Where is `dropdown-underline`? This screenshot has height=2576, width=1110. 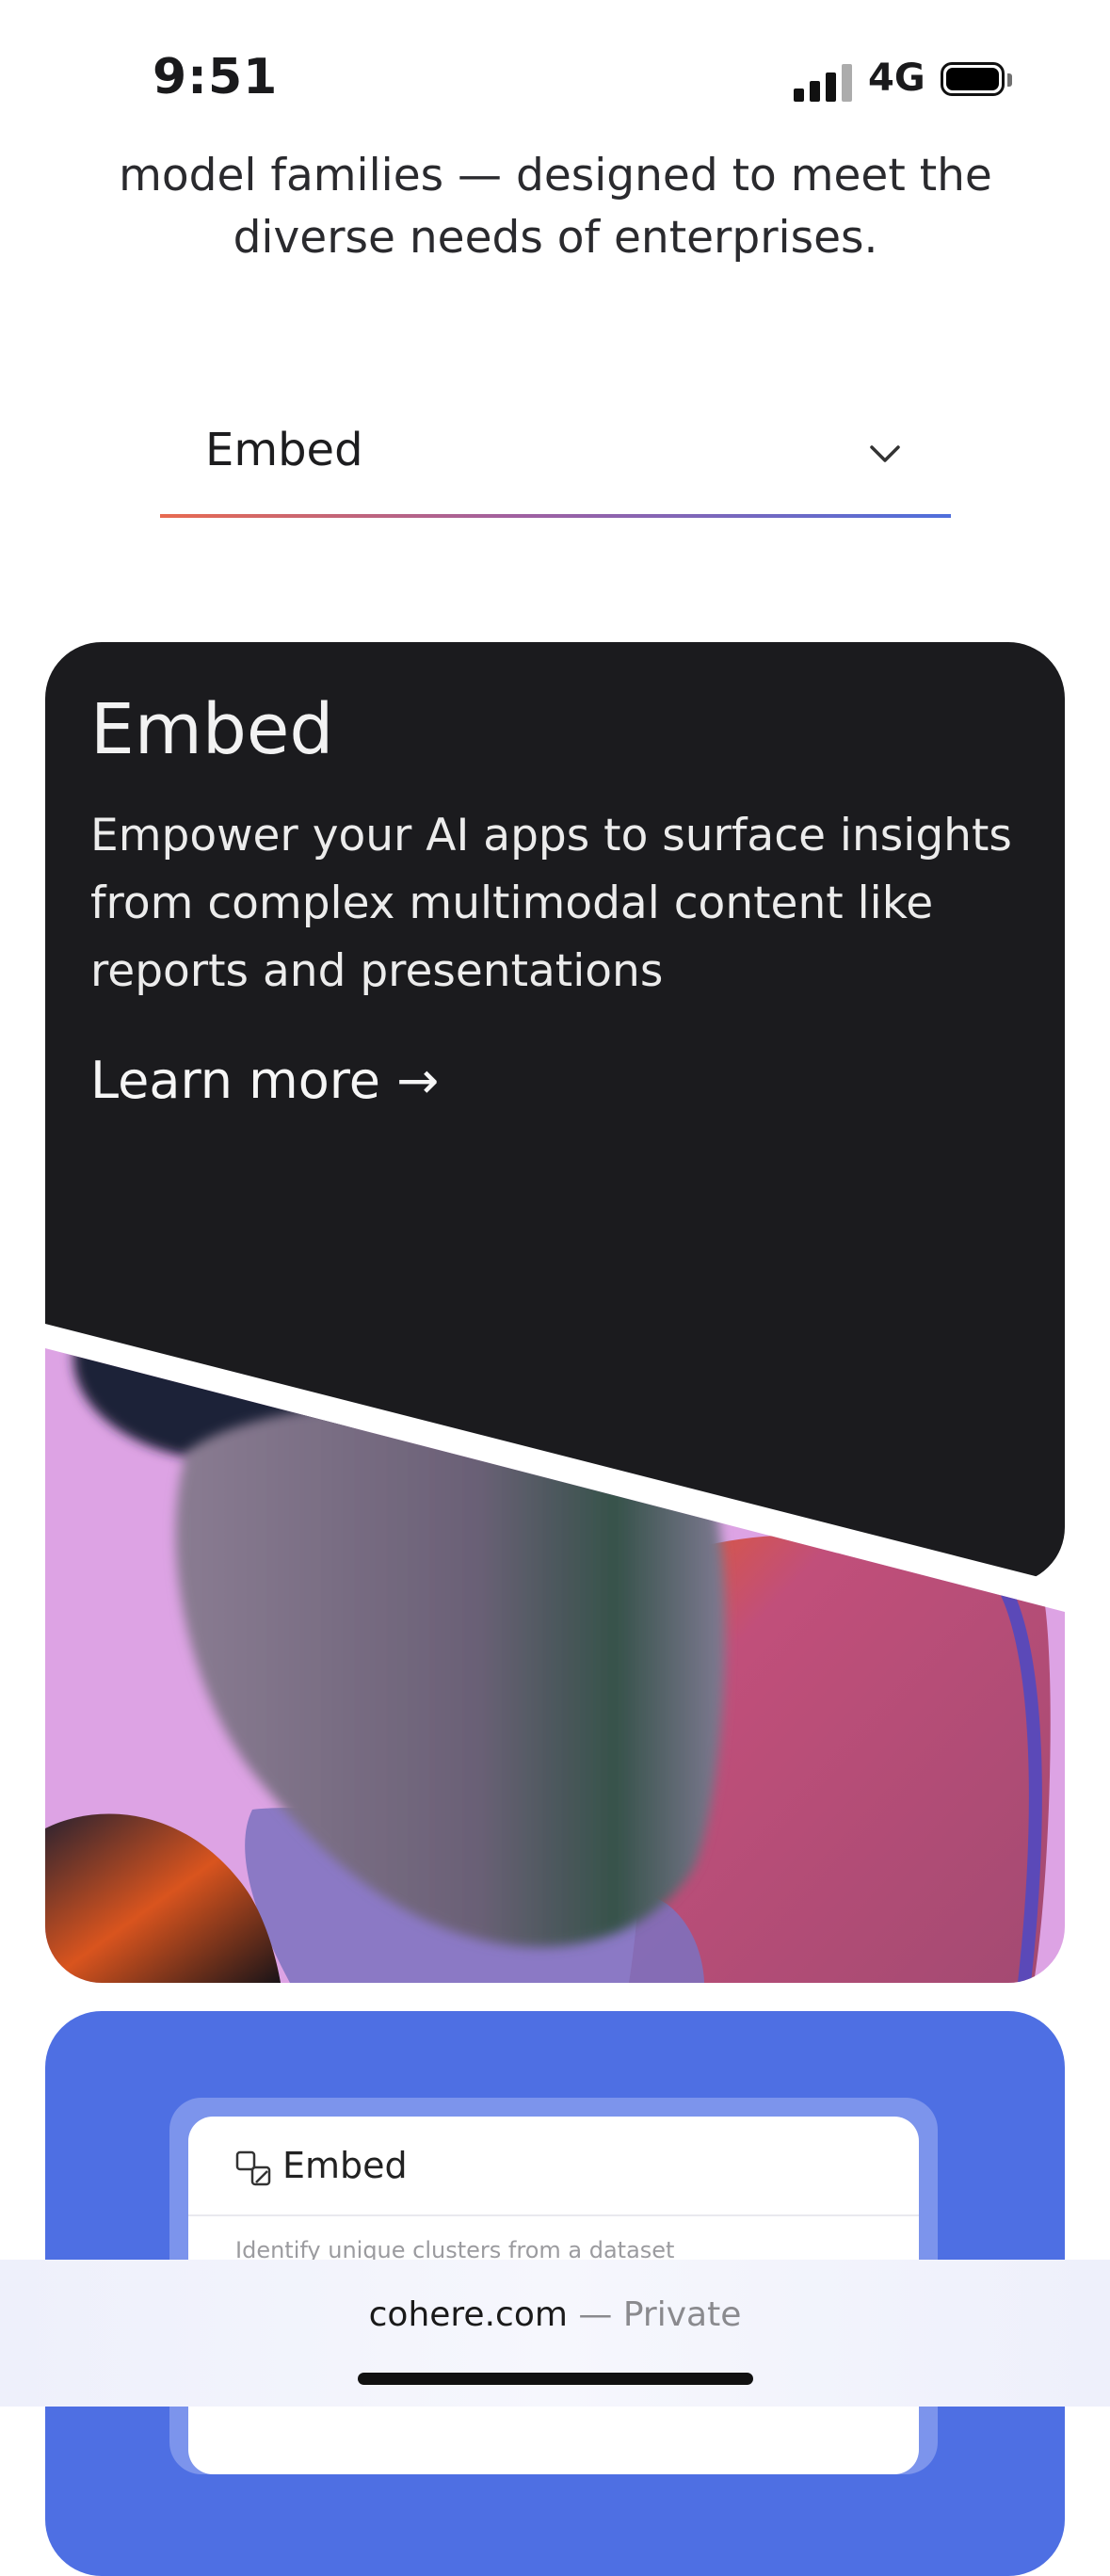
dropdown-underline is located at coordinates (555, 516).